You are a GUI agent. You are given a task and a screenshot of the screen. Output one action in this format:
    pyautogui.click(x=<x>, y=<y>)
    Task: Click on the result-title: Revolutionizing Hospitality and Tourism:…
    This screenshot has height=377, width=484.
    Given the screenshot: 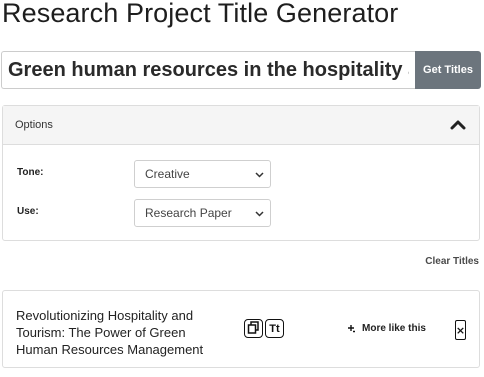 What is the action you would take?
    pyautogui.click(x=110, y=332)
    